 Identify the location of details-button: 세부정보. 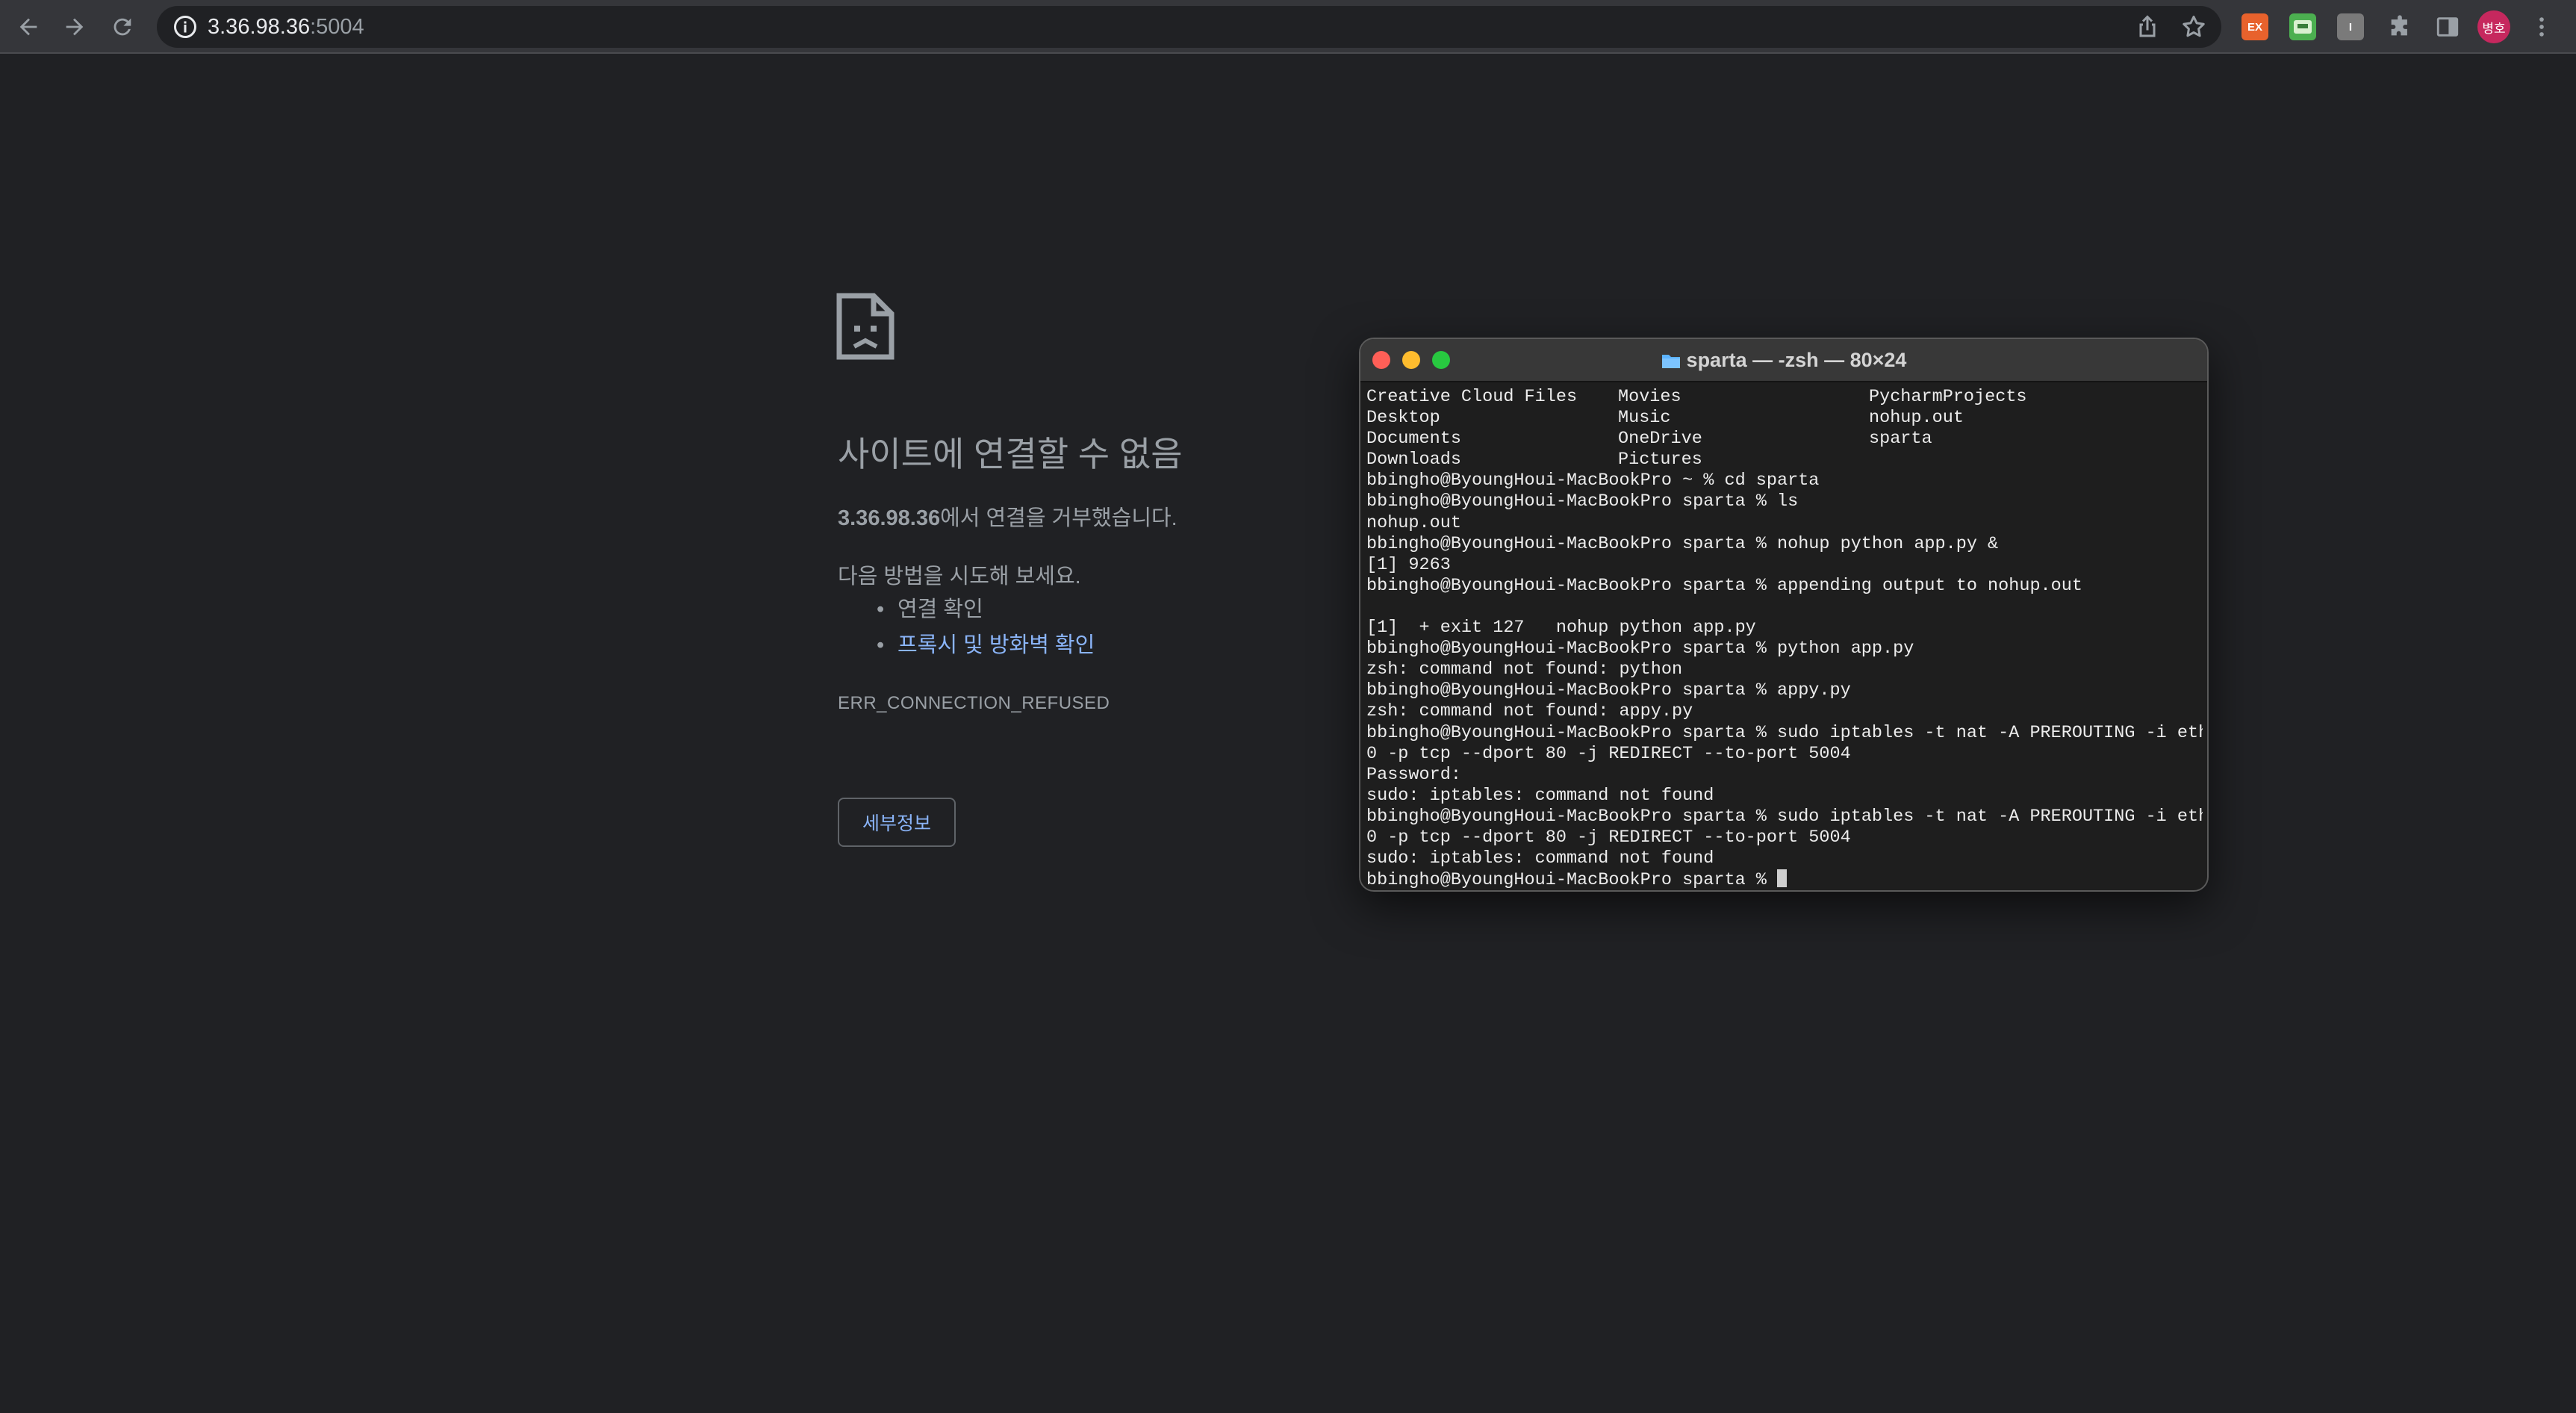
(897, 822).